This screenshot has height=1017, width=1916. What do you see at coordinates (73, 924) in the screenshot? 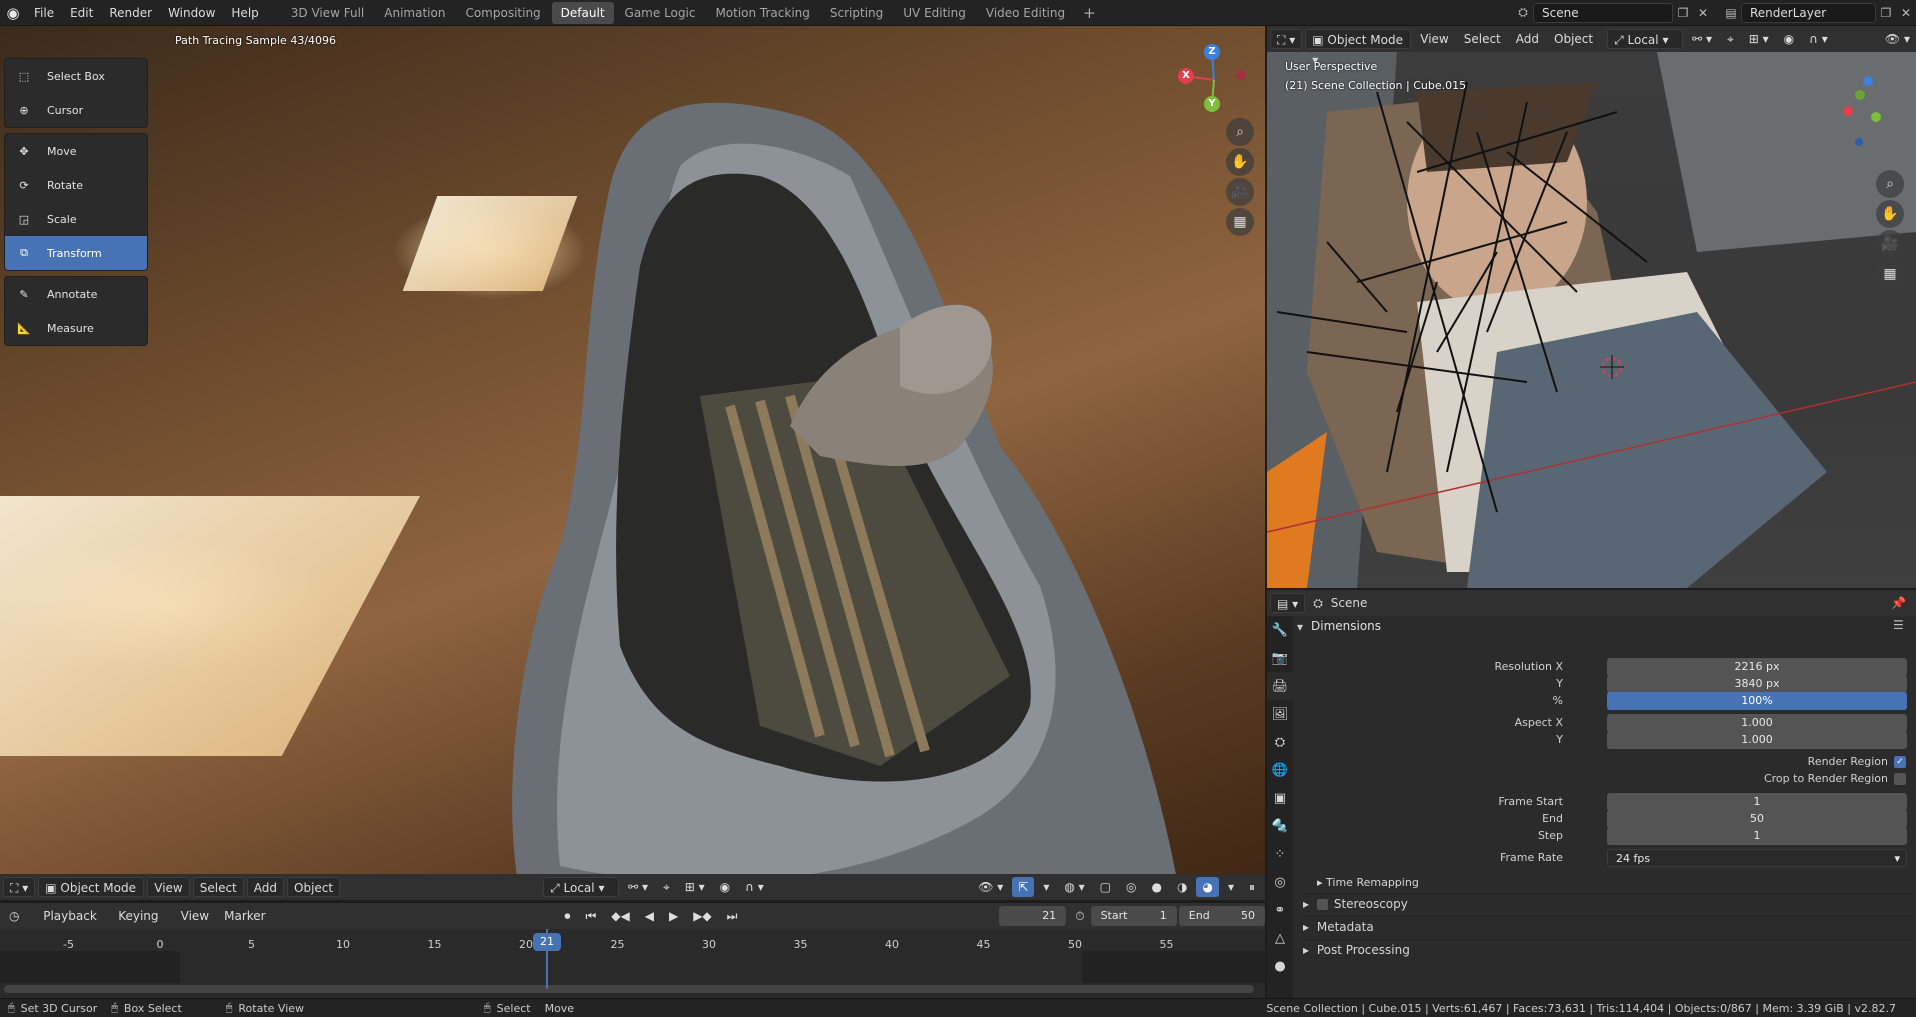
I see `menu-playback: Playback ▾` at bounding box center [73, 924].